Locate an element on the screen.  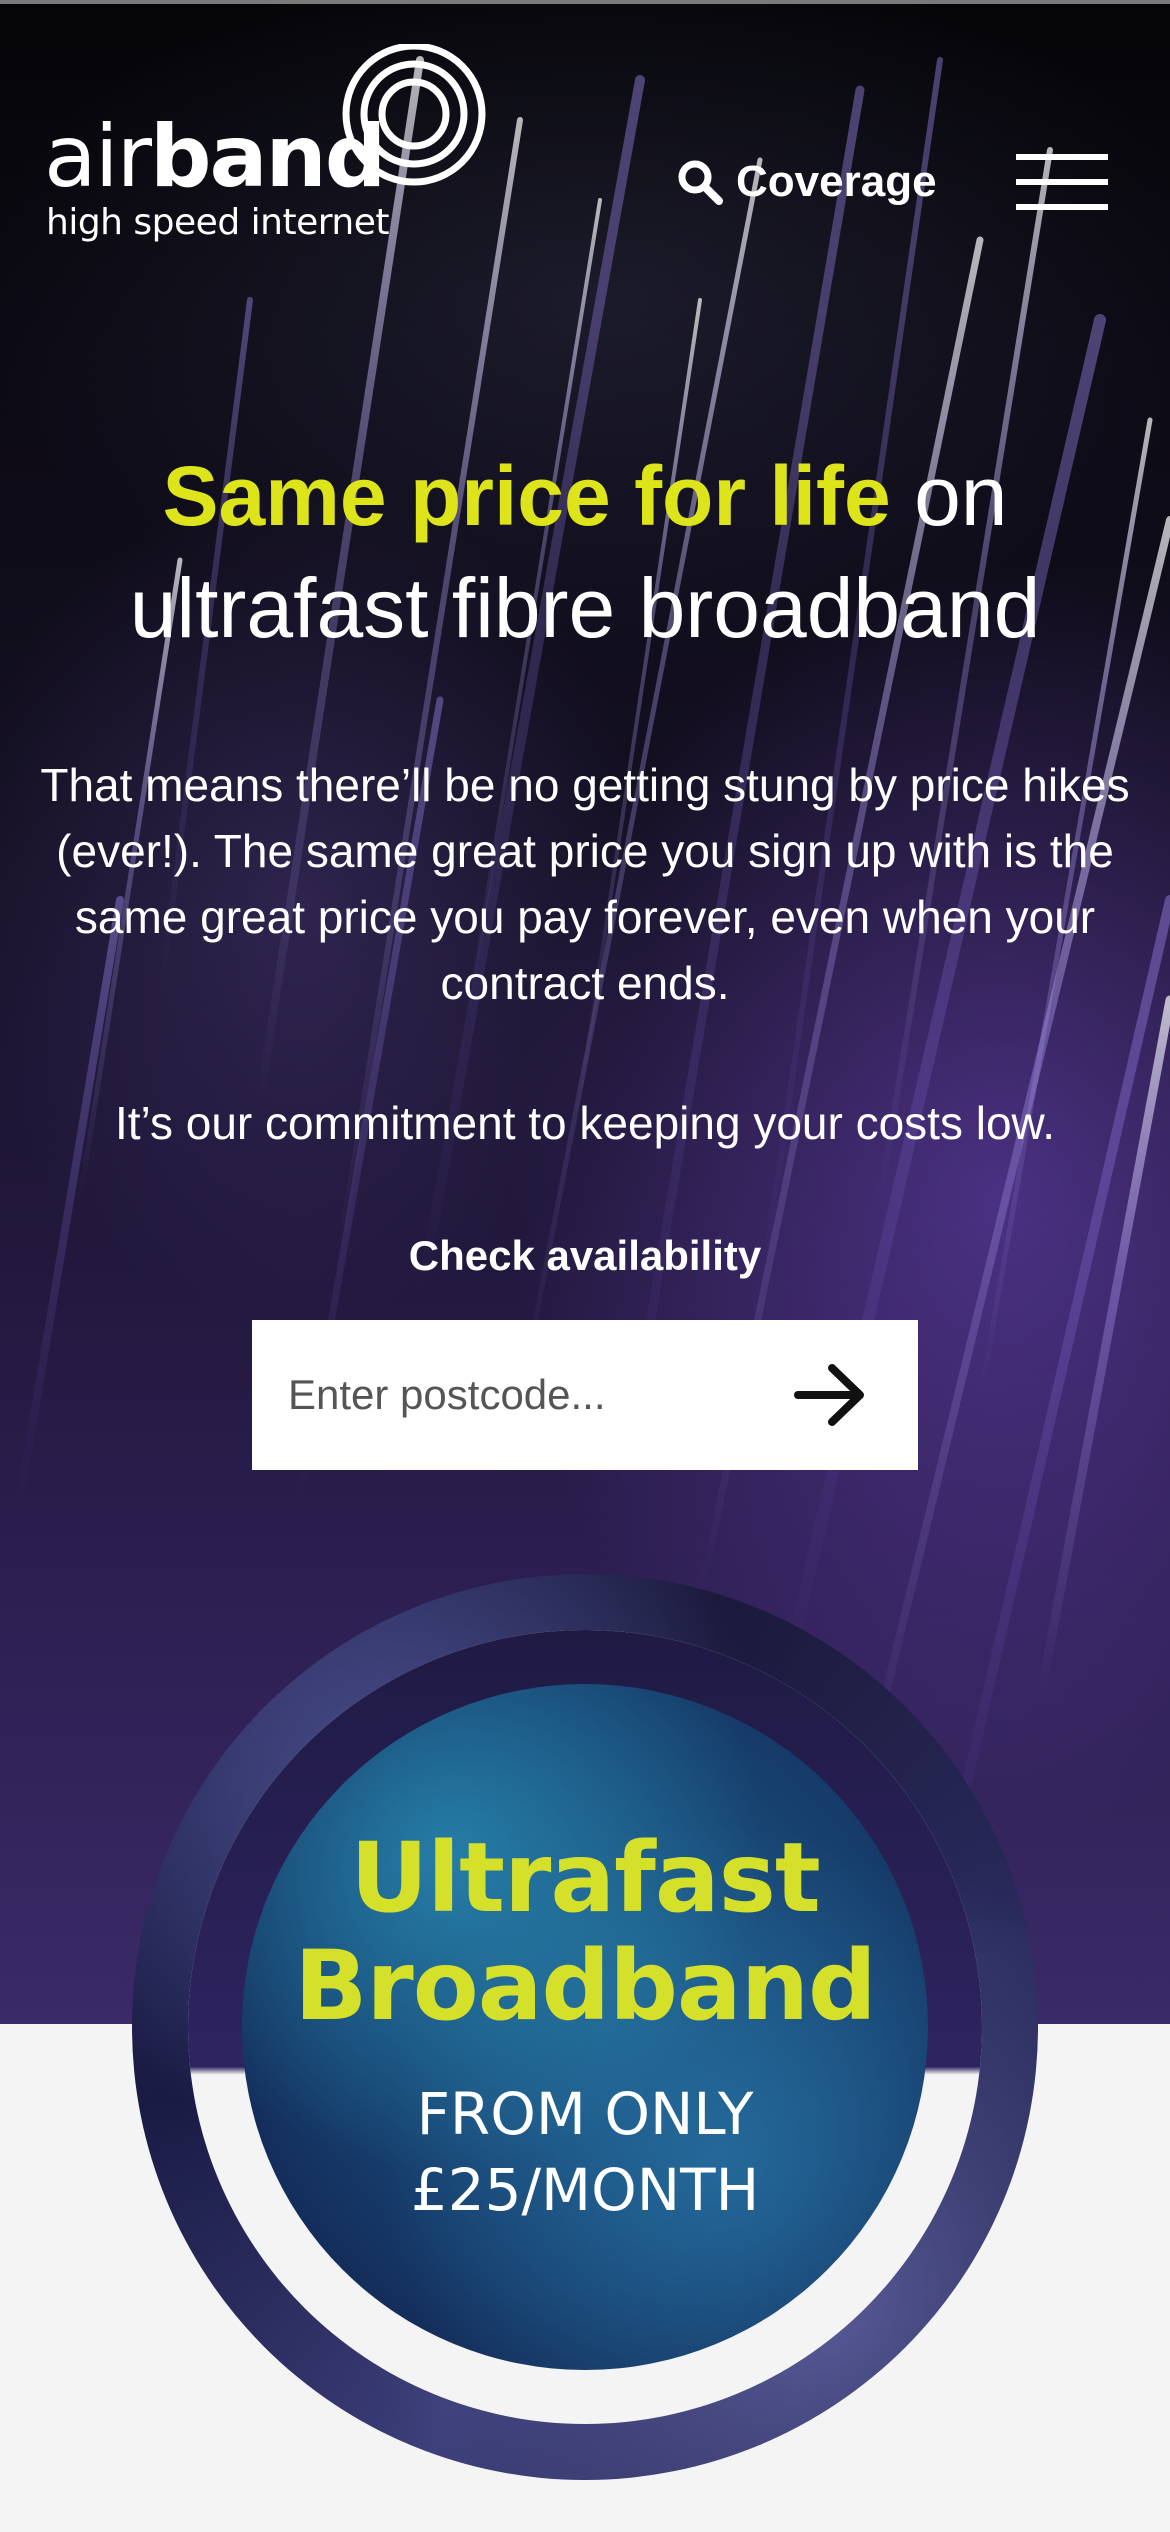
promo-title-line-1: Ultrafast is located at coordinates (585, 1878).